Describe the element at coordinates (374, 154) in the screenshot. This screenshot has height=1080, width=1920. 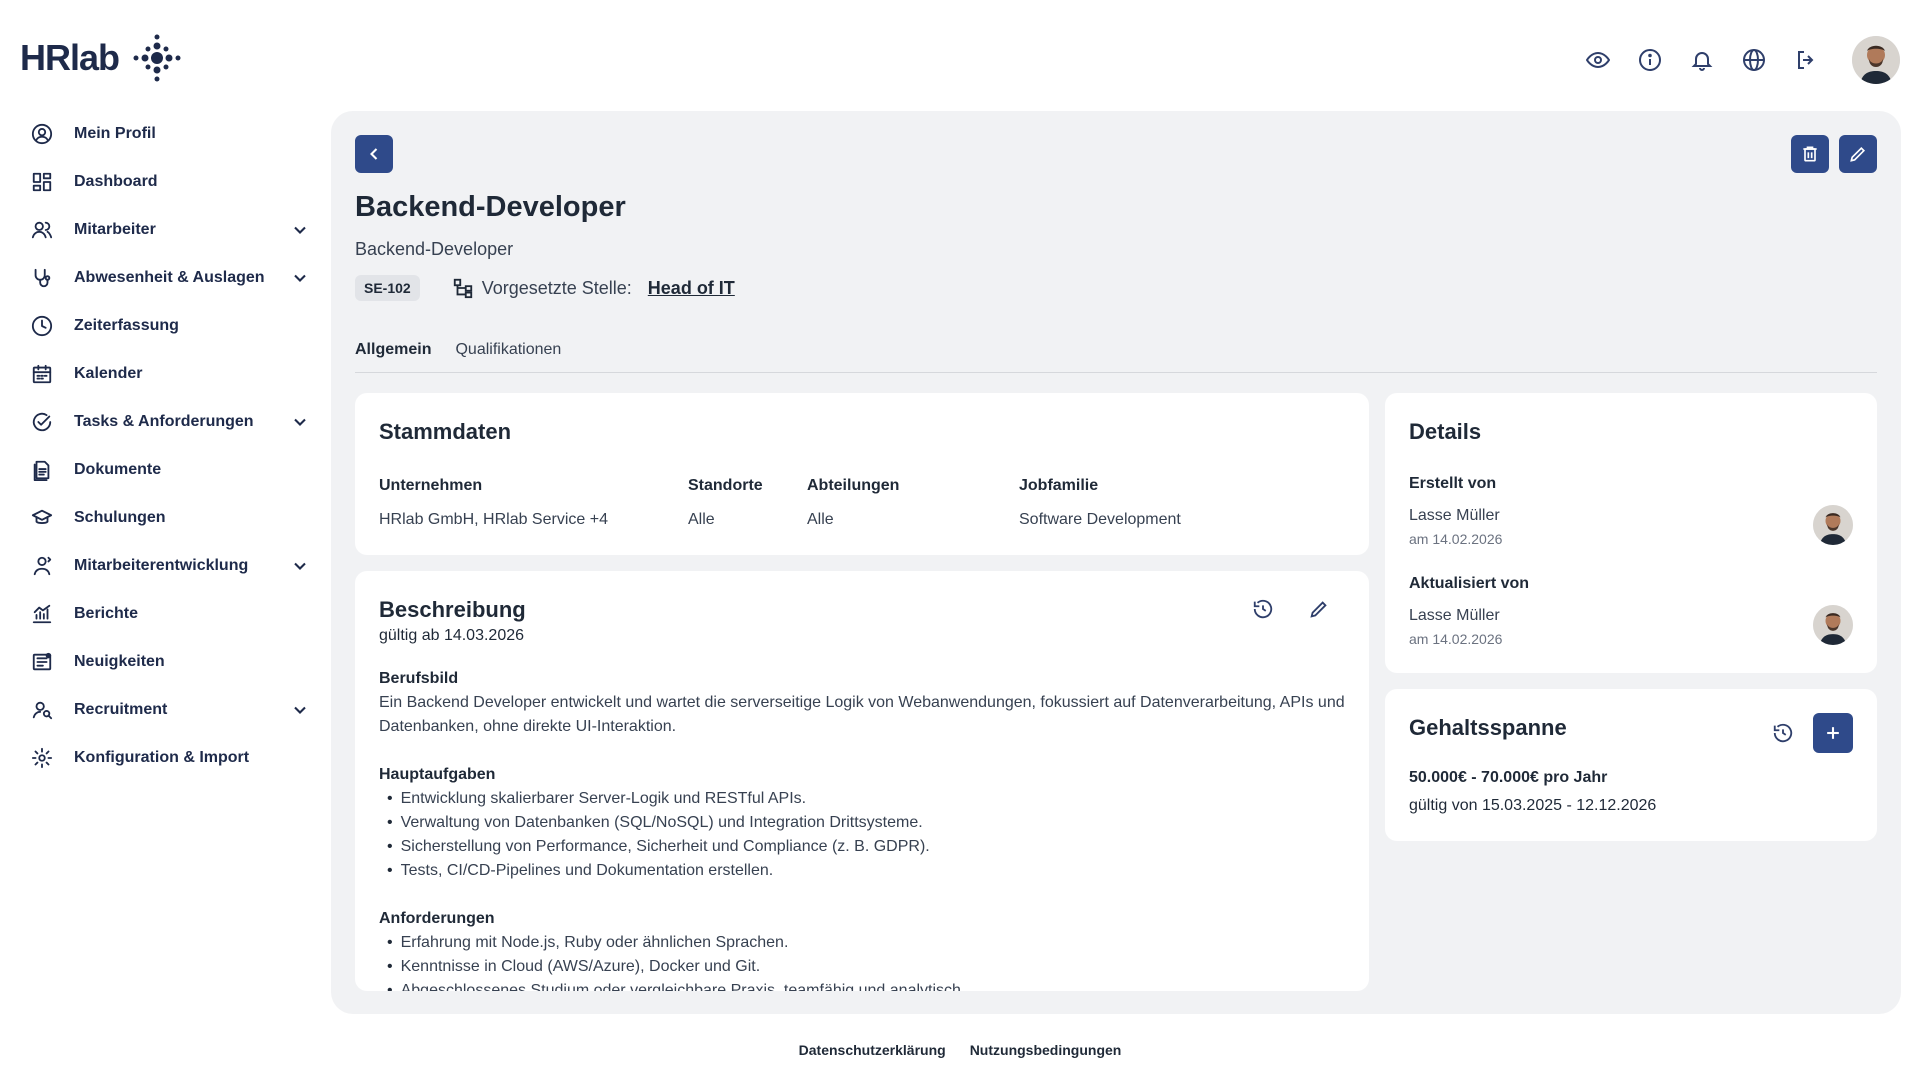
I see `back-button` at that location.